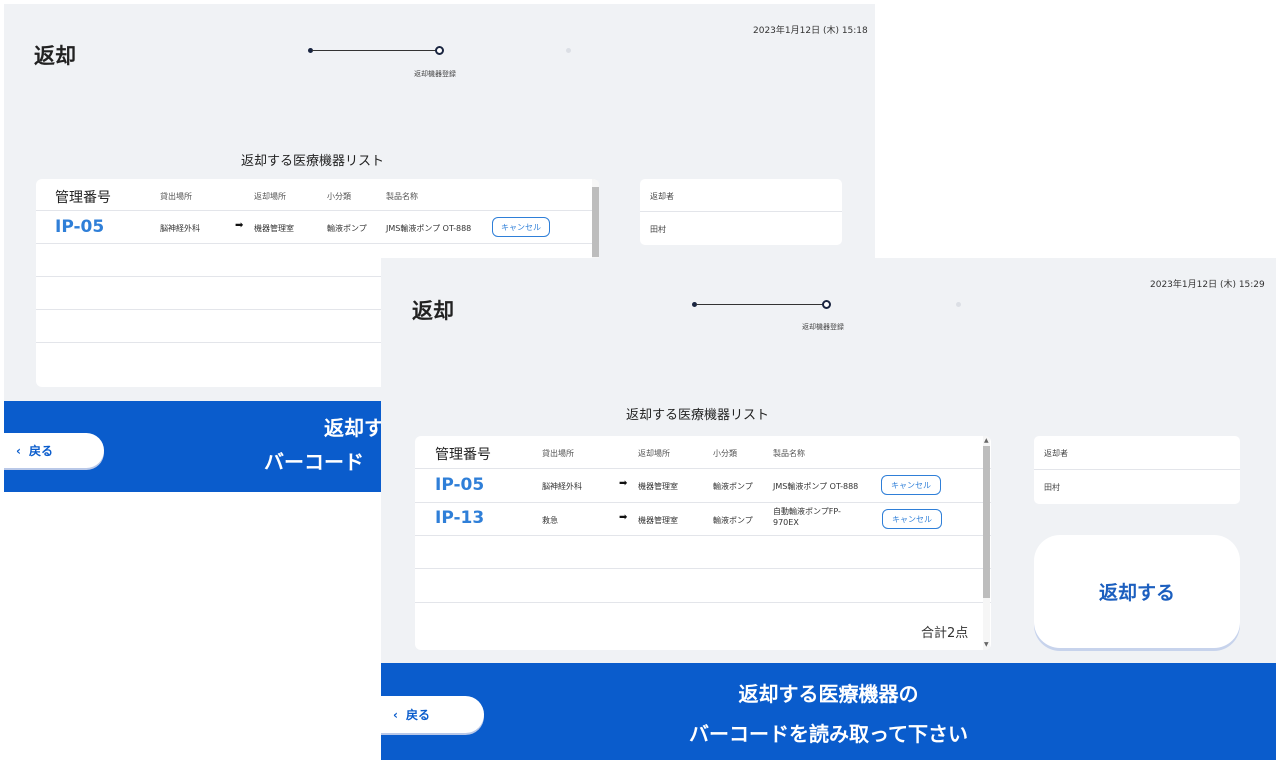 The height and width of the screenshot is (760, 1276). What do you see at coordinates (807, 517) in the screenshot?
I see `row-product: 自動輸液ポンプFP-970EX` at bounding box center [807, 517].